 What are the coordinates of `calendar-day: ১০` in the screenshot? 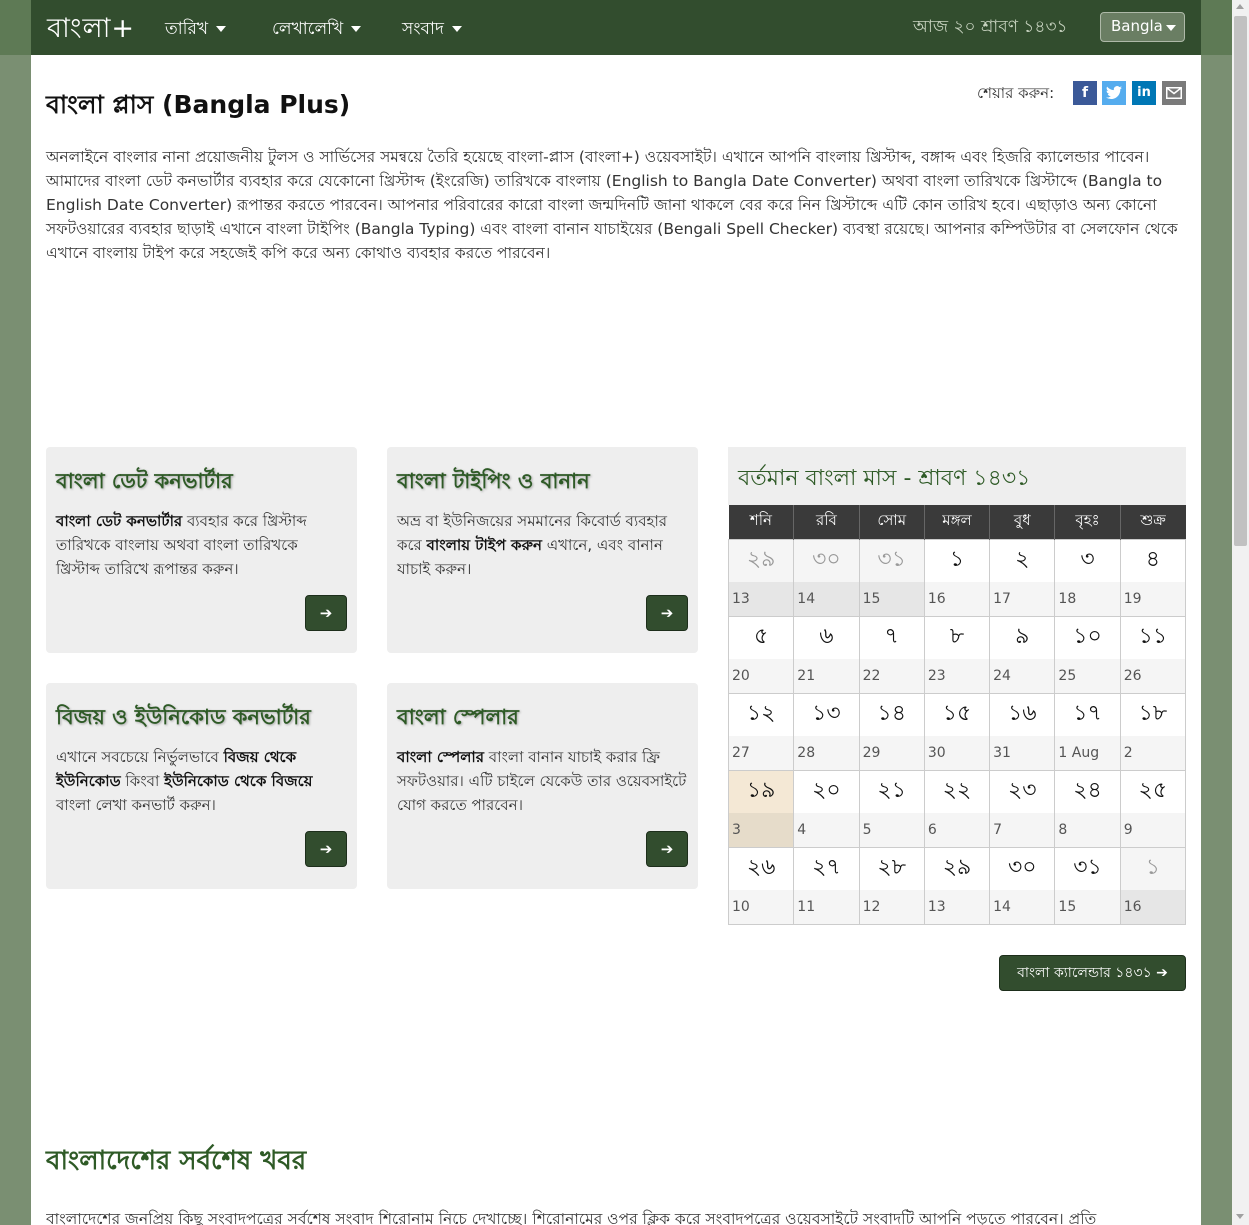 It's located at (1087, 637).